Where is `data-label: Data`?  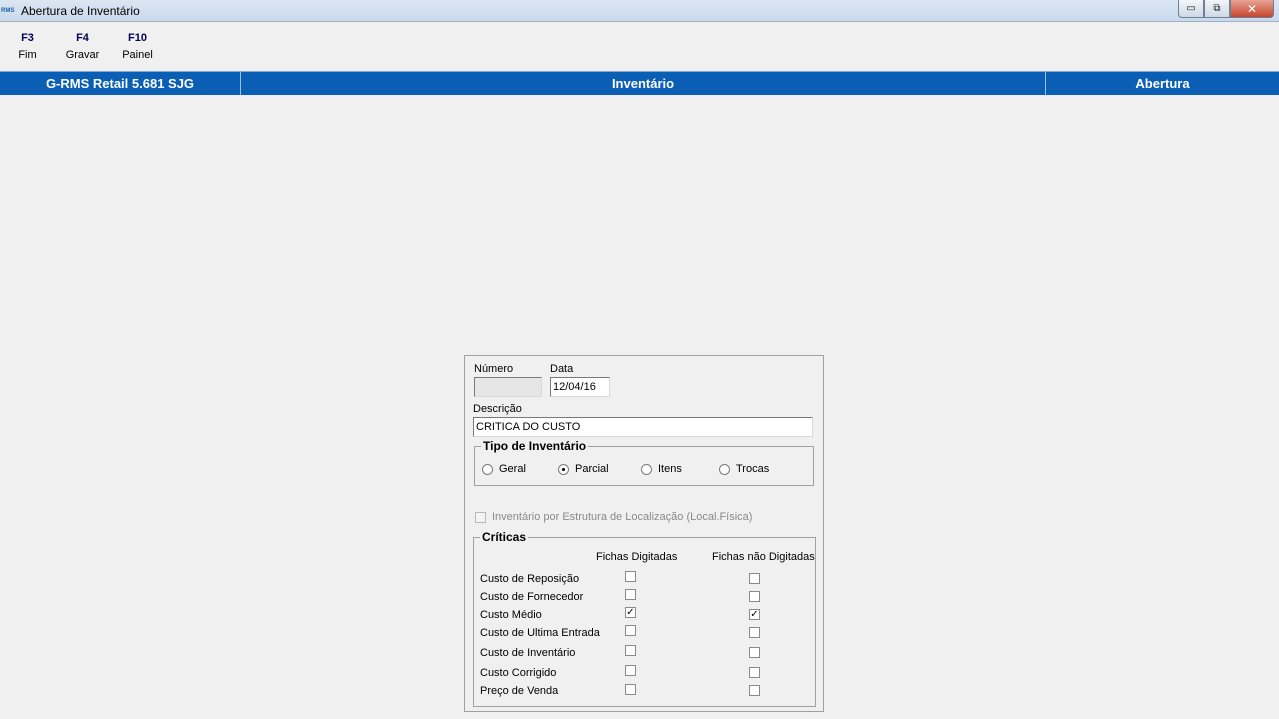 data-label: Data is located at coordinates (562, 369).